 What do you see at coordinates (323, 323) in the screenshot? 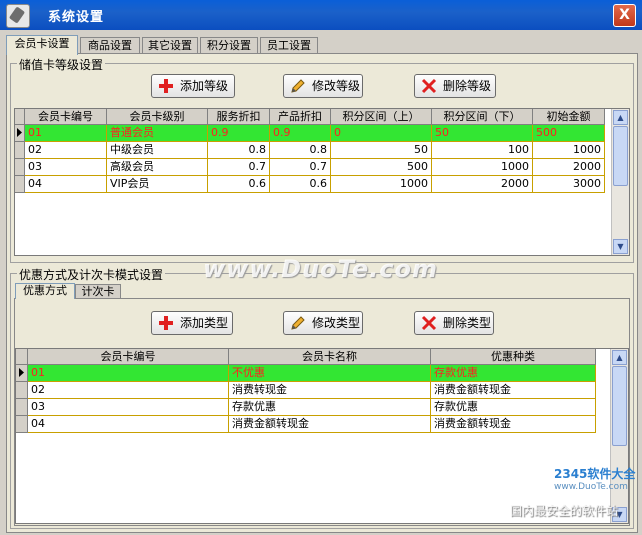
I see `edit-type-button: 修改类型` at bounding box center [323, 323].